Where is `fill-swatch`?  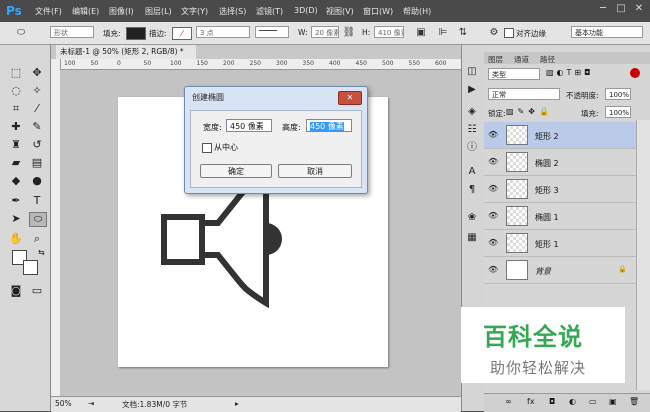
fill-swatch is located at coordinates (136, 33).